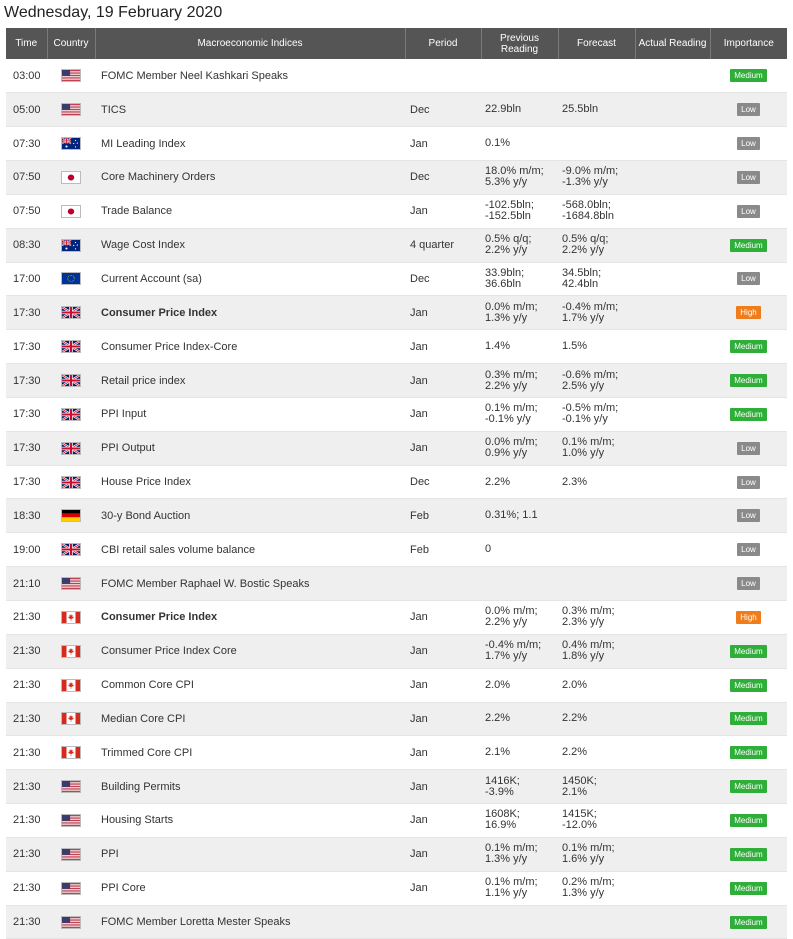 The height and width of the screenshot is (939, 793). What do you see at coordinates (250, 448) in the screenshot?
I see `indicator-name: PPI Output` at bounding box center [250, 448].